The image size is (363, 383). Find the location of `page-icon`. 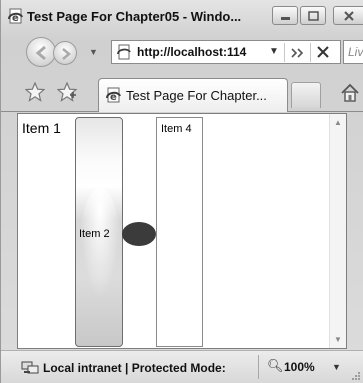

page-icon is located at coordinates (124, 52).